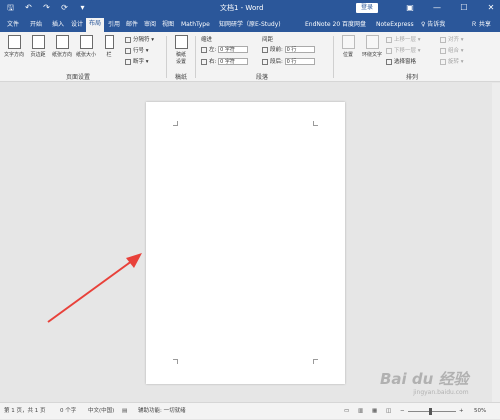 This screenshot has height=420, width=500. I want to click on accessibility-status: 辅助功能: 一切就绪, so click(162, 411).